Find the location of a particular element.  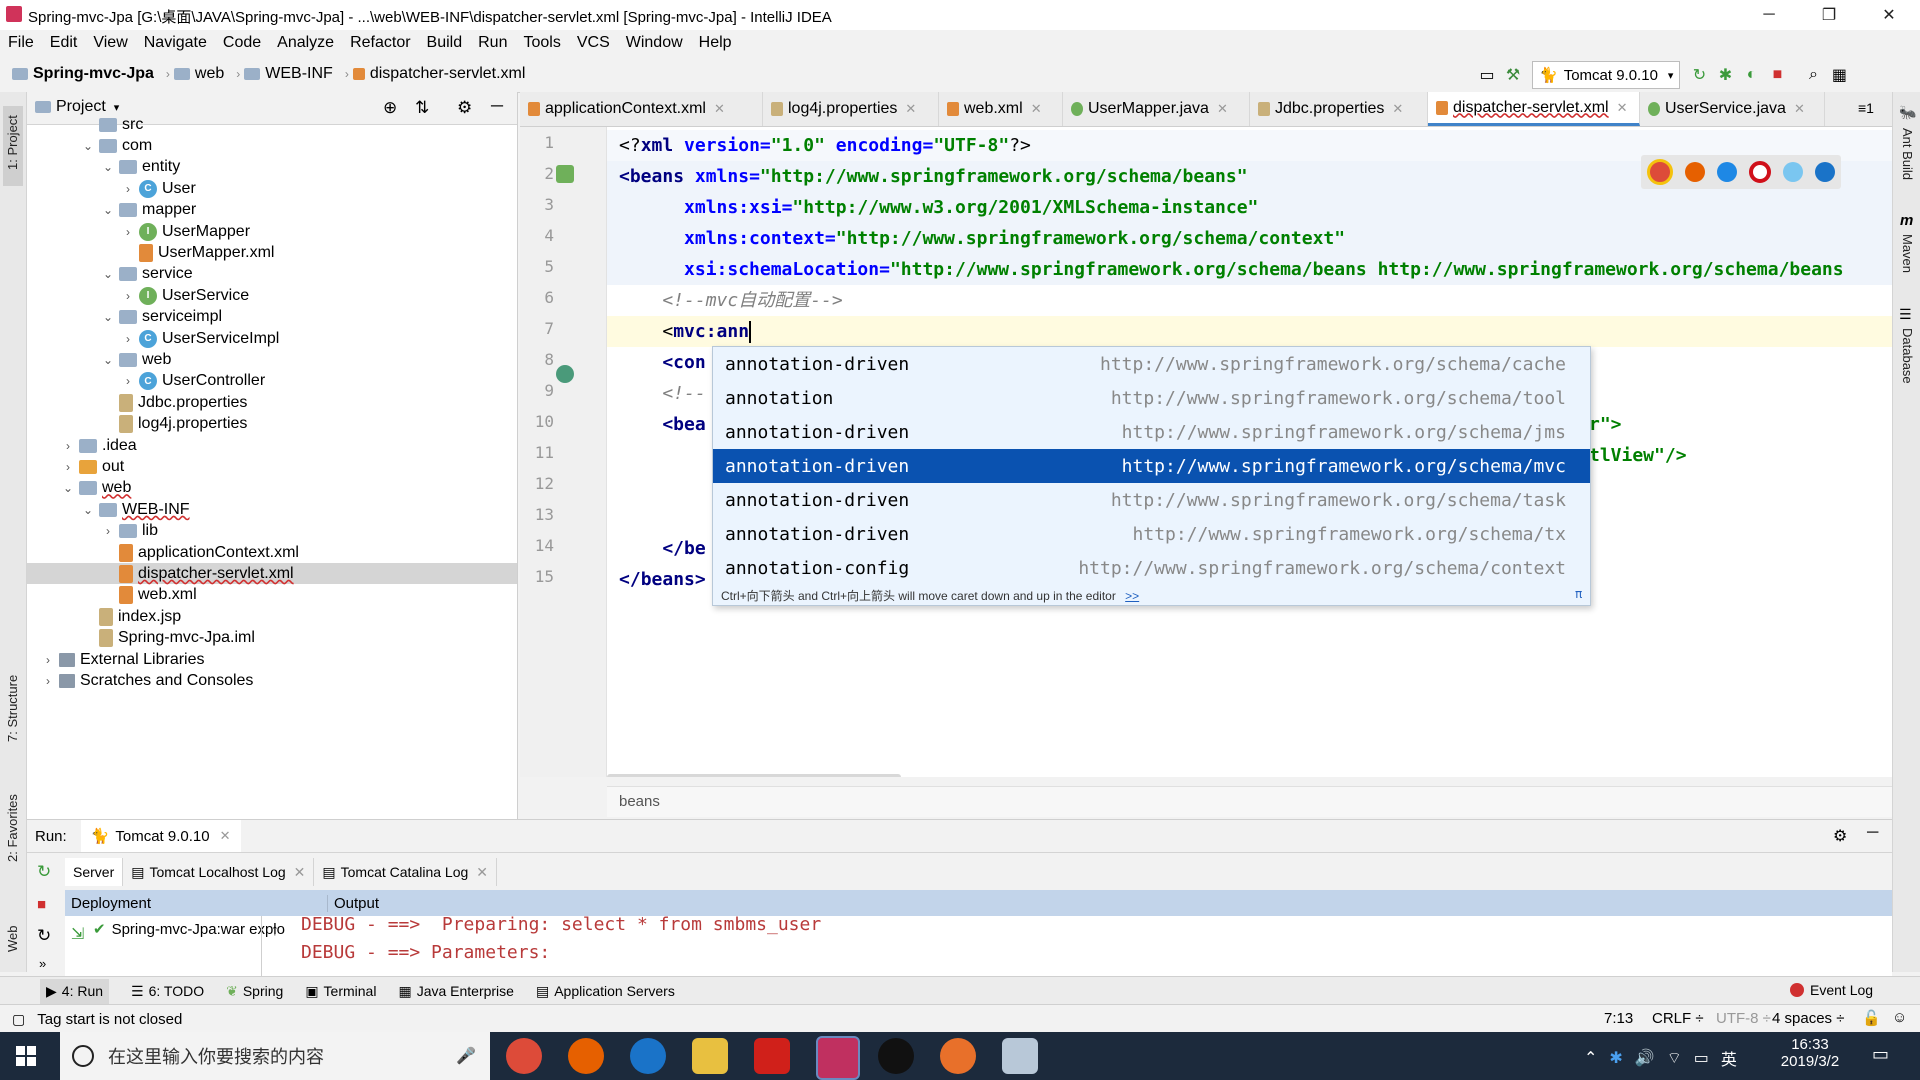

stop-icon: ■ is located at coordinates (41, 904).